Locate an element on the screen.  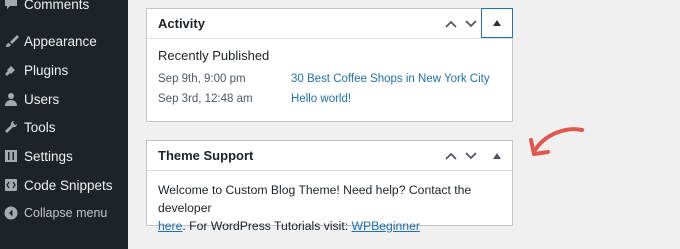
sidebar-item-label: Settings is located at coordinates (48, 156).